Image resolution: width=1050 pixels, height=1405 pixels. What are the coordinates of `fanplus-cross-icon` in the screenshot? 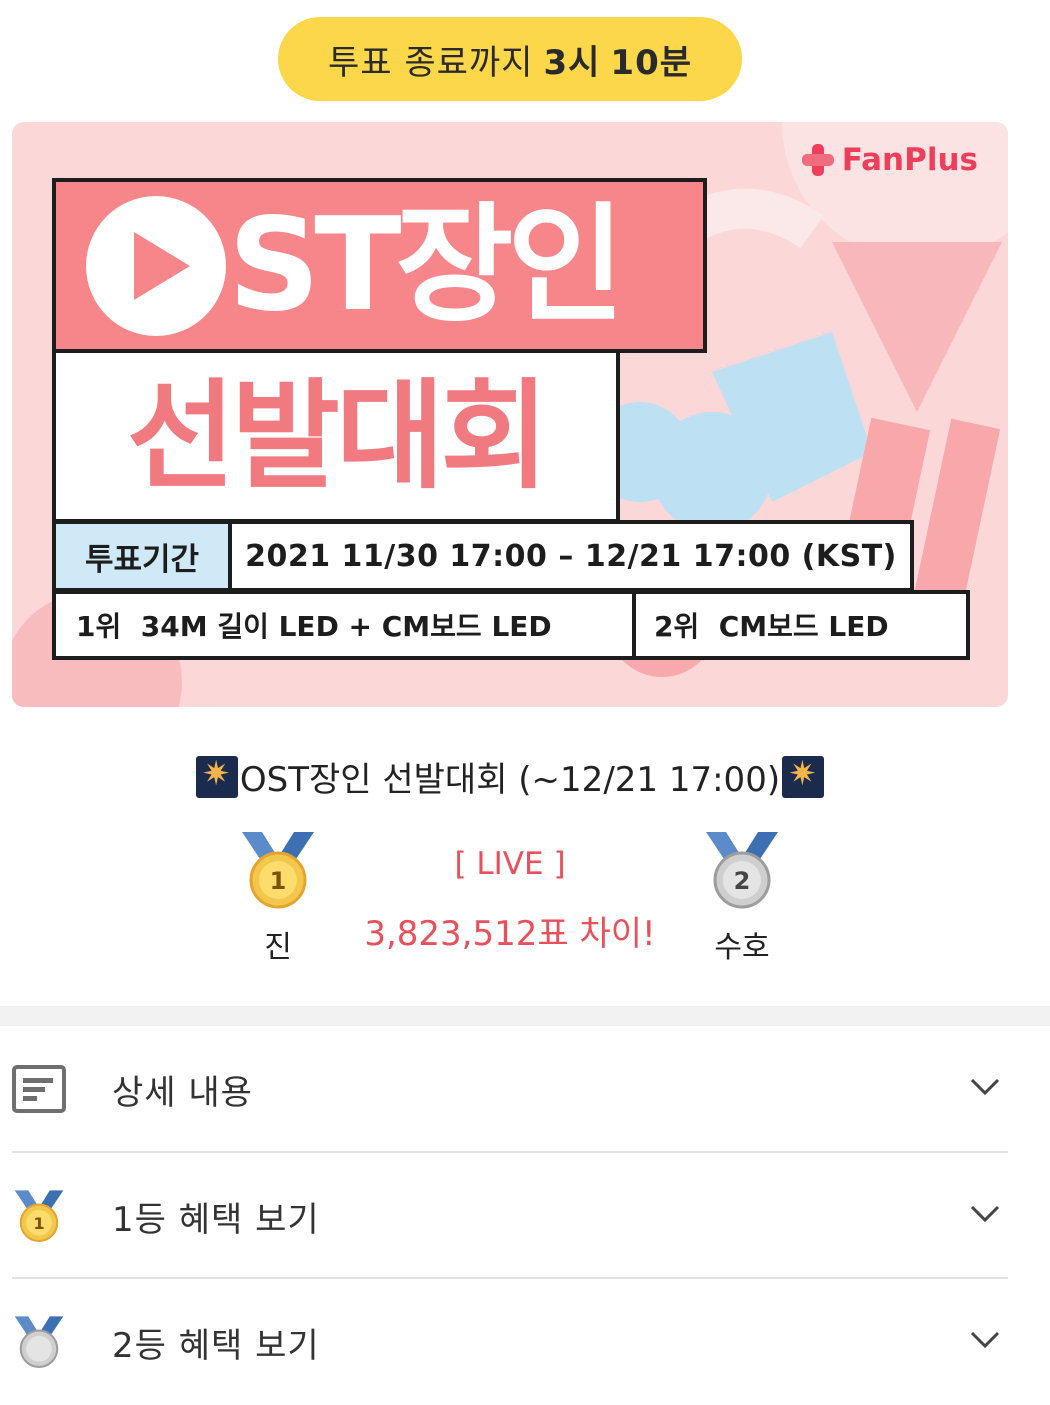 It's located at (817, 160).